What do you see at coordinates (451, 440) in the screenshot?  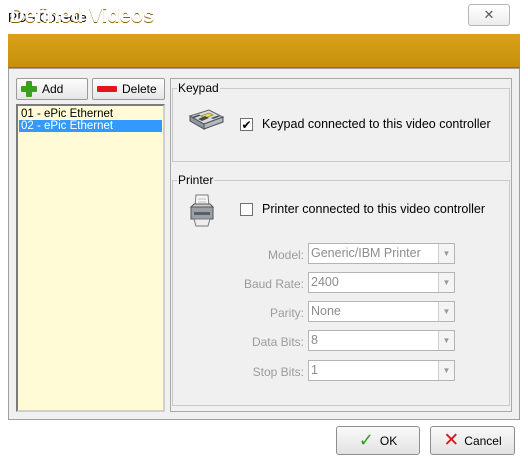 I see `x-icon: ✕` at bounding box center [451, 440].